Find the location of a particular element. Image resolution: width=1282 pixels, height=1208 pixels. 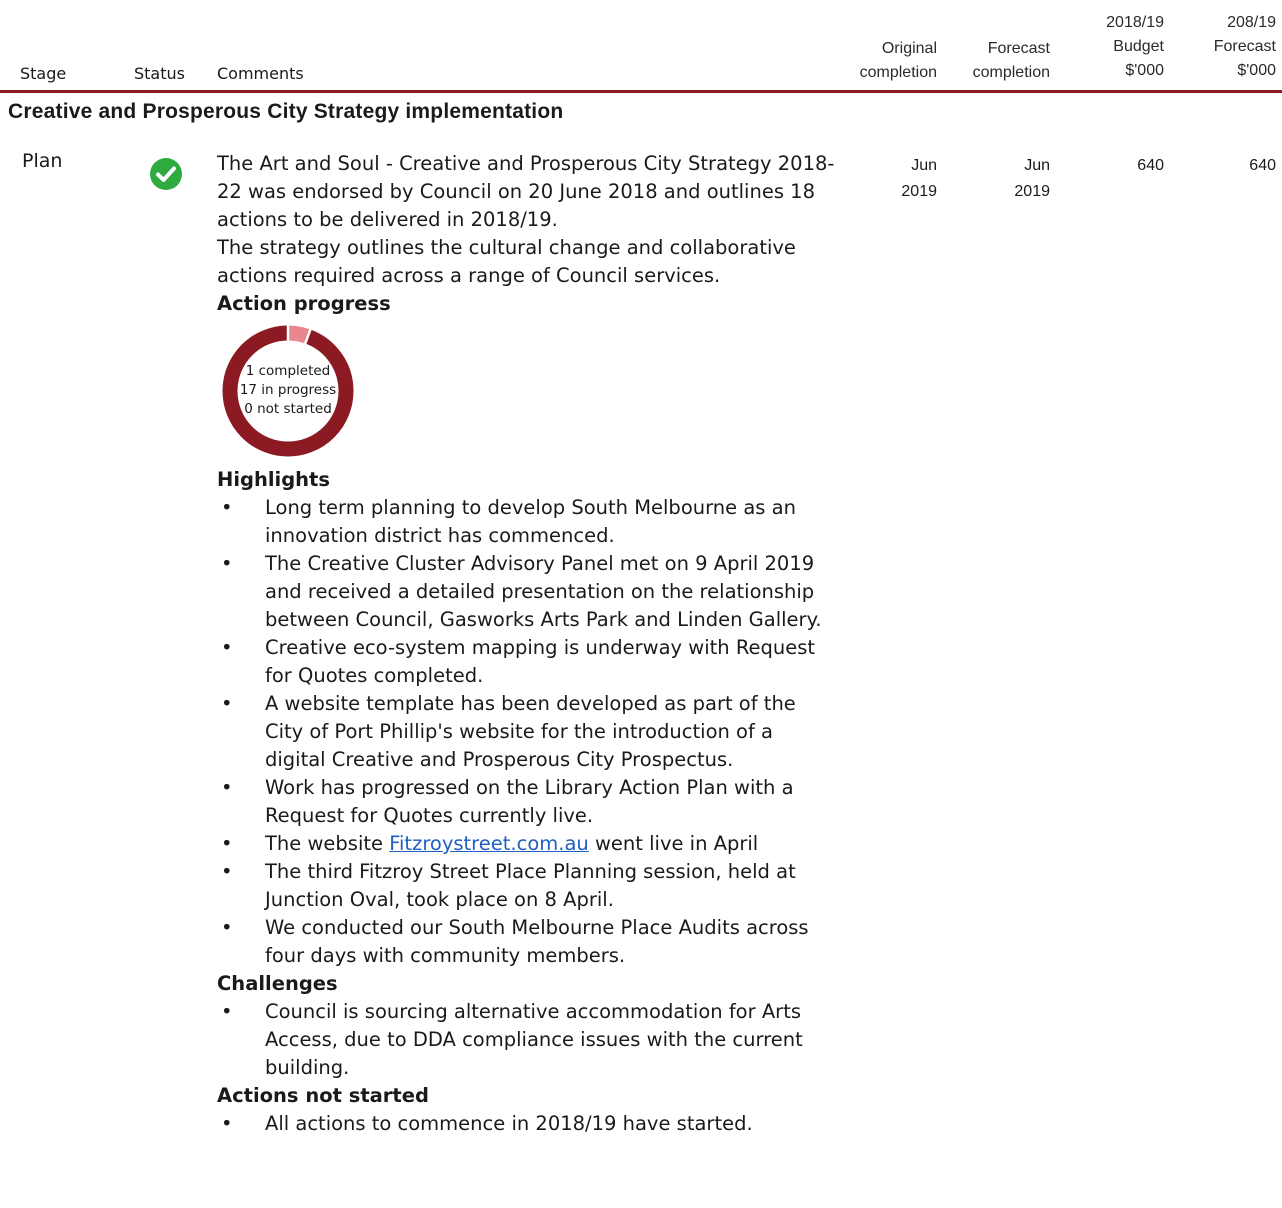

highlights-heading: Highlights is located at coordinates (273, 479).